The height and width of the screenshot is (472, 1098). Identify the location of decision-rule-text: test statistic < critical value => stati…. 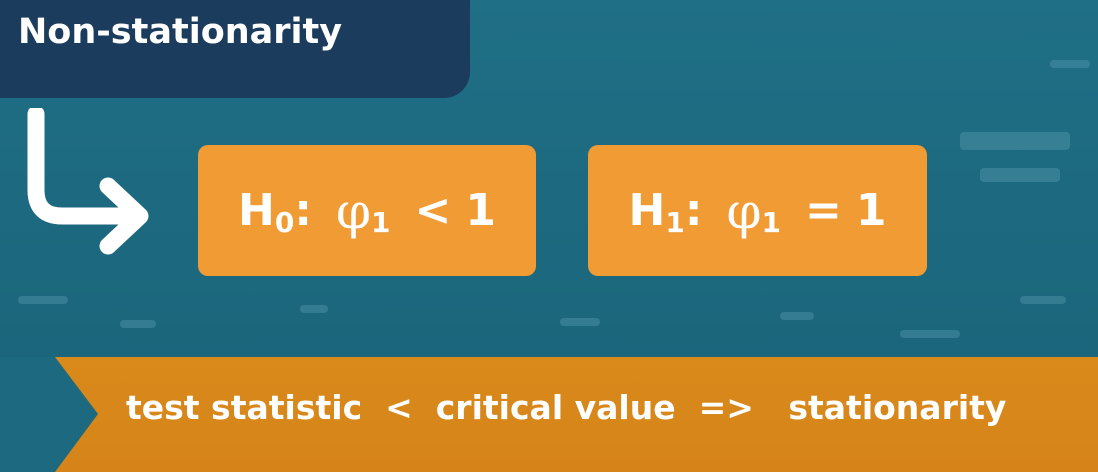
(566, 407).